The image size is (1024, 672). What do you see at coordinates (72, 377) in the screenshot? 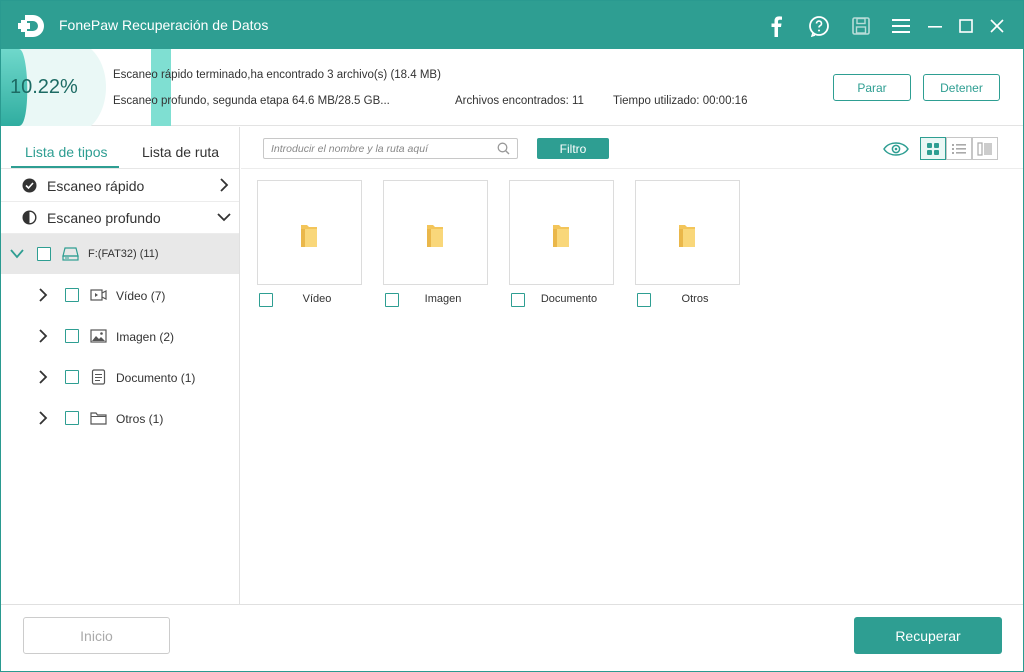
I see `document-checkbox` at bounding box center [72, 377].